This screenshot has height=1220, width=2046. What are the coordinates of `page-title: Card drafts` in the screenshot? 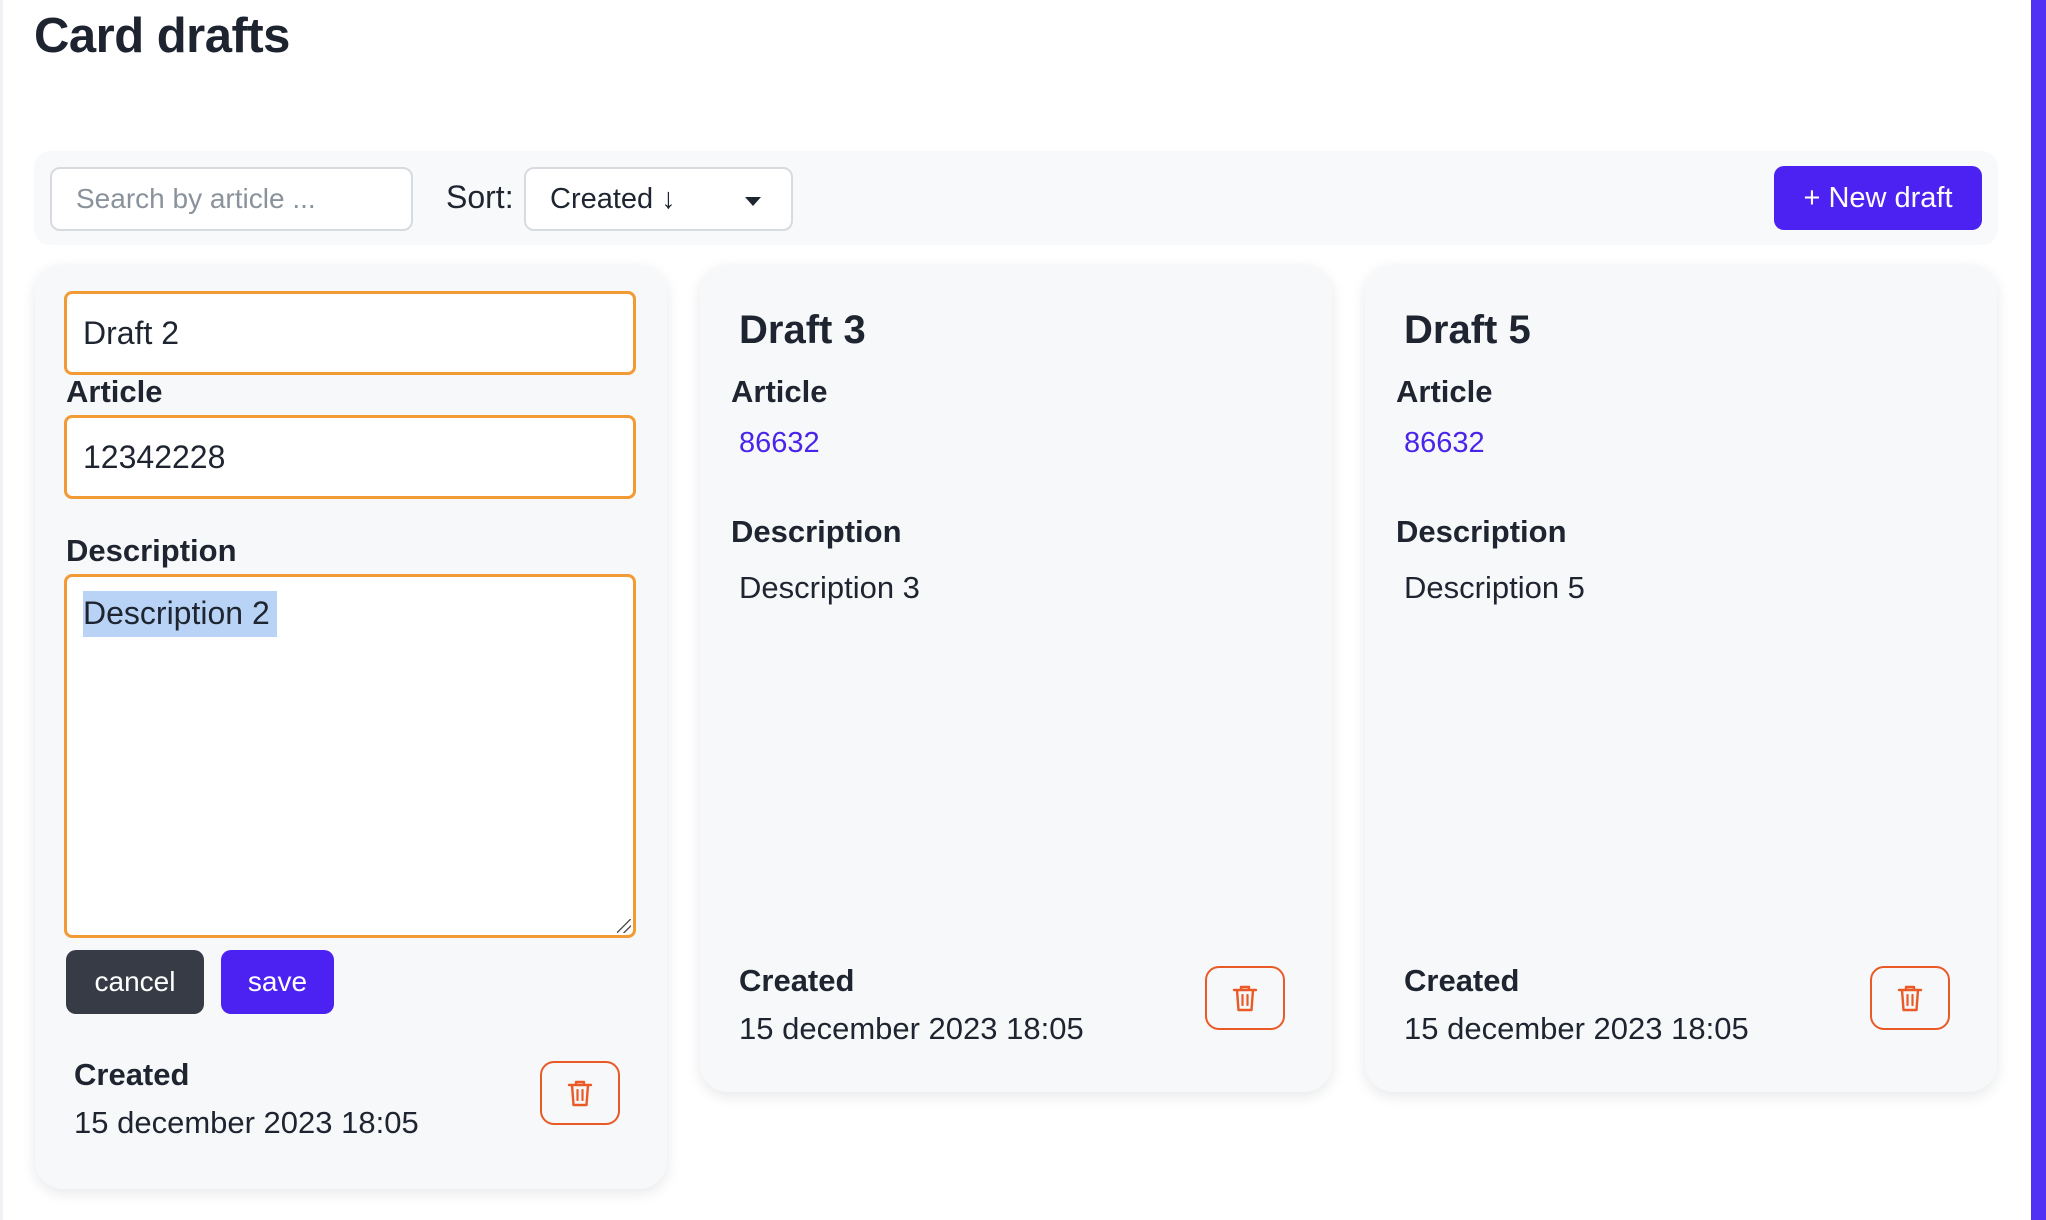 It's located at (162, 36).